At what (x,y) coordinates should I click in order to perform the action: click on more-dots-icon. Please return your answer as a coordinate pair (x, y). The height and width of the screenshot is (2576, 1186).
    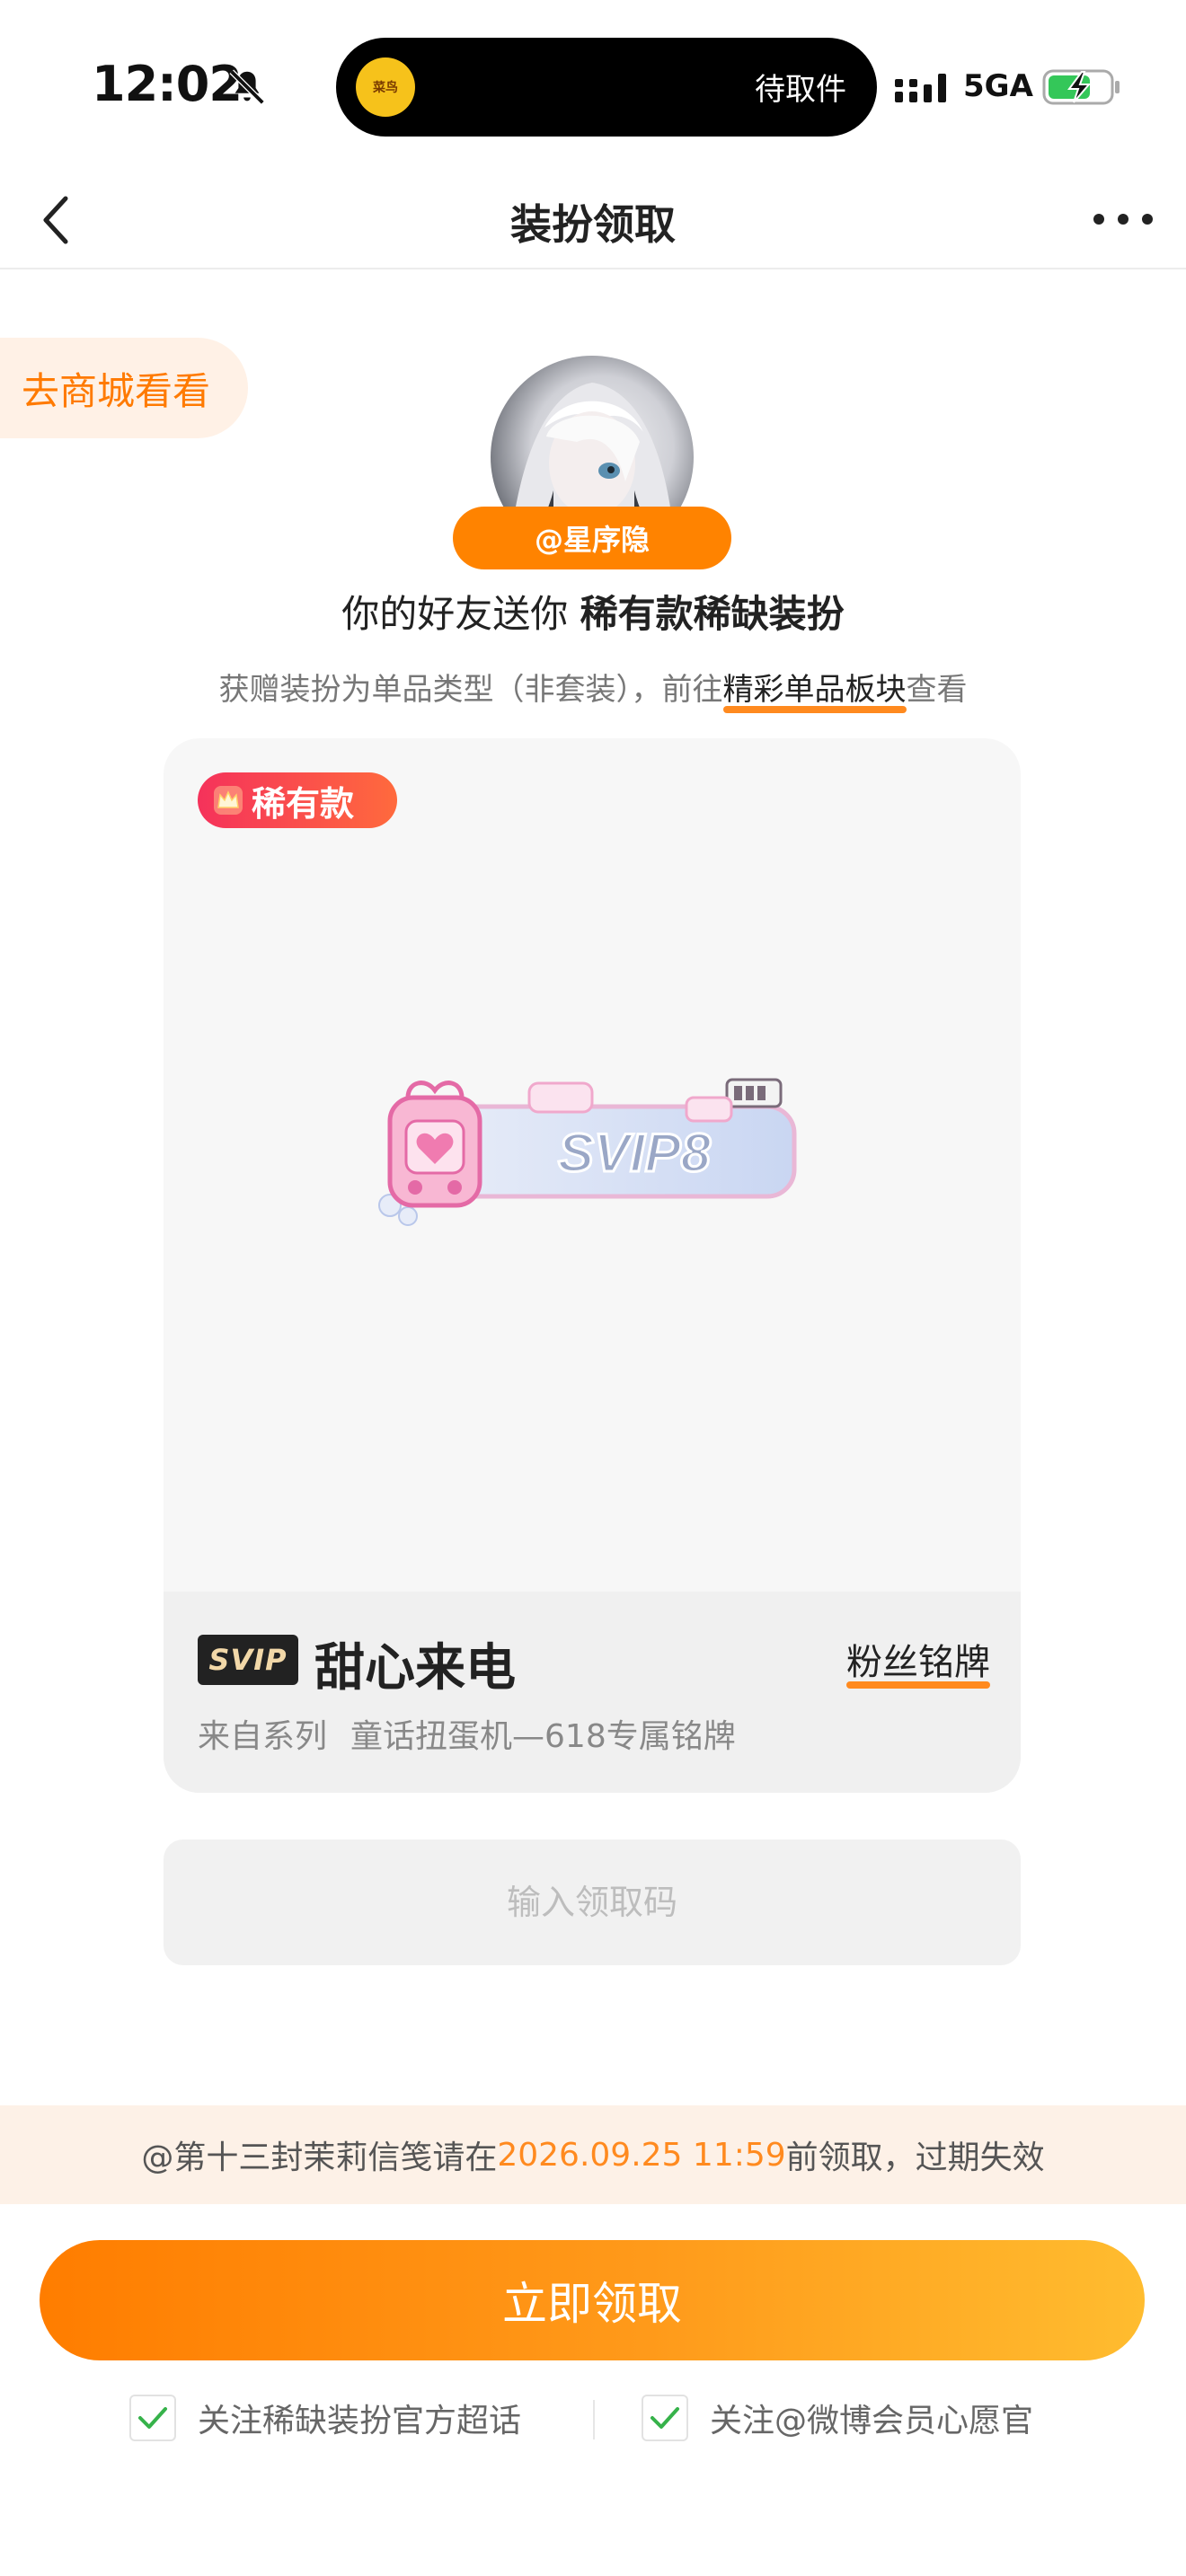
    Looking at the image, I should click on (1123, 219).